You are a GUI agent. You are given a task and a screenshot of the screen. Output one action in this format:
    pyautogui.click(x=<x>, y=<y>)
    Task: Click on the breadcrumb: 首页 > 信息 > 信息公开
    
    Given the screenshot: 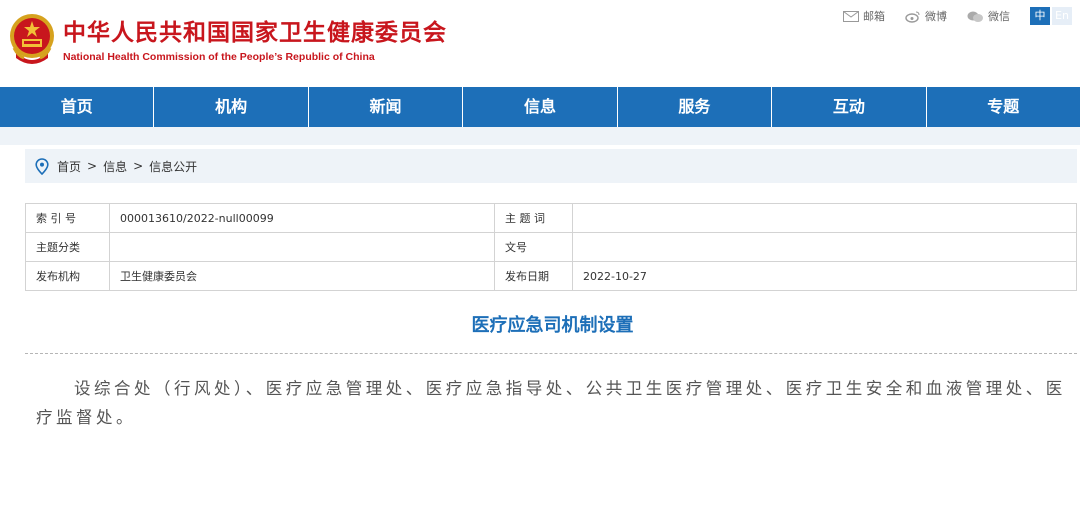 What is the action you would take?
    pyautogui.click(x=551, y=166)
    